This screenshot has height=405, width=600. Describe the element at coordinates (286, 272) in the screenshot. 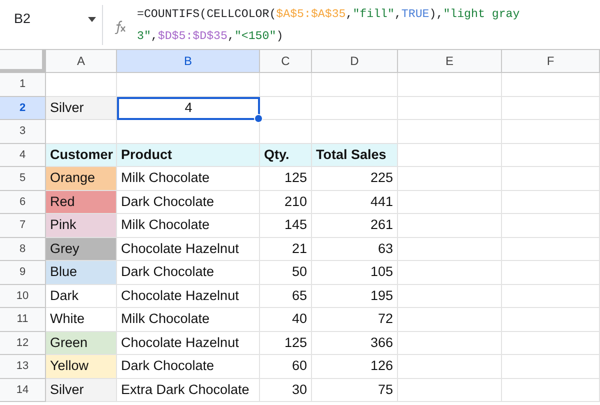

I see `table-cell: 50` at that location.